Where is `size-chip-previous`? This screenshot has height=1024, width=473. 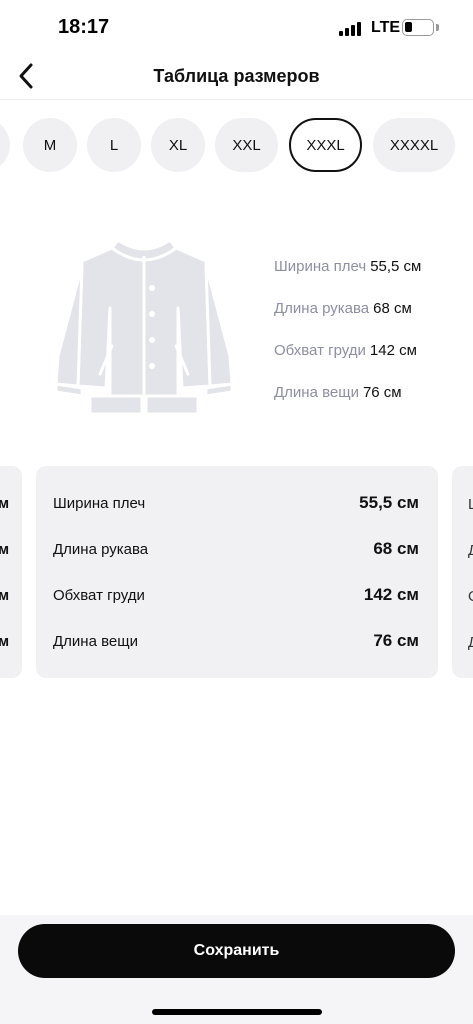
size-chip-previous is located at coordinates (5, 145).